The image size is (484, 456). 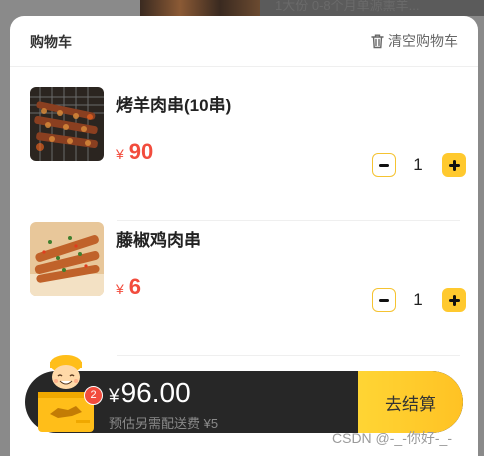 I want to click on delivery-fee-note: 预估另需配送费 ¥5, so click(x=164, y=423).